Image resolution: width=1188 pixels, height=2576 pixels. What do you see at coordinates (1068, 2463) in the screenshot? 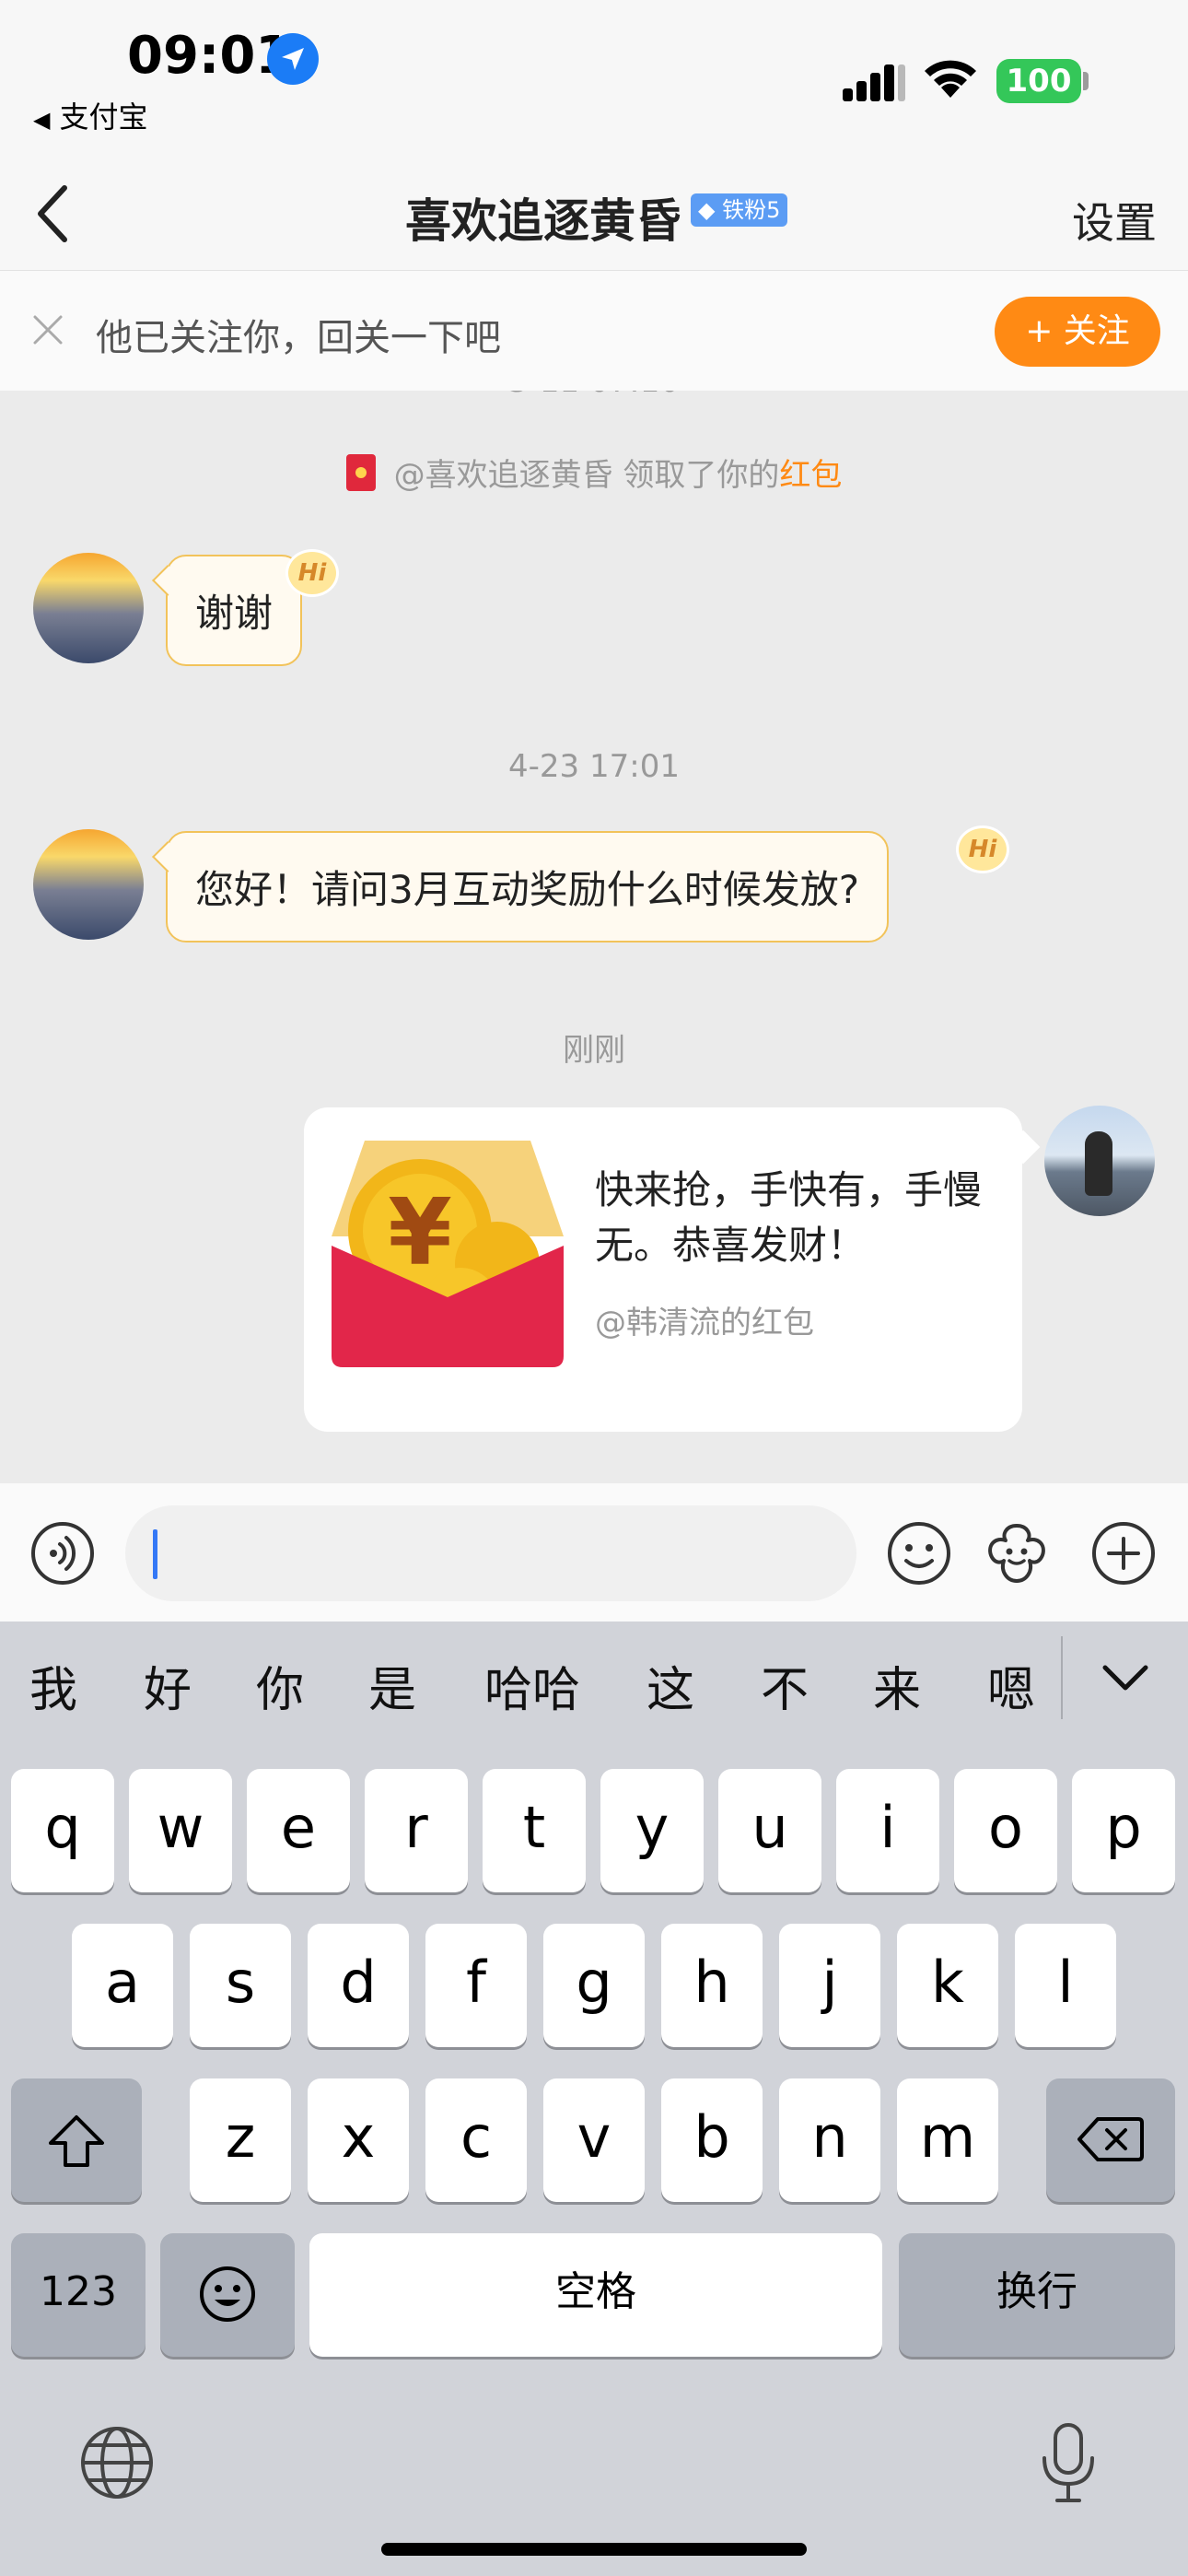
I see `microphone-icon` at bounding box center [1068, 2463].